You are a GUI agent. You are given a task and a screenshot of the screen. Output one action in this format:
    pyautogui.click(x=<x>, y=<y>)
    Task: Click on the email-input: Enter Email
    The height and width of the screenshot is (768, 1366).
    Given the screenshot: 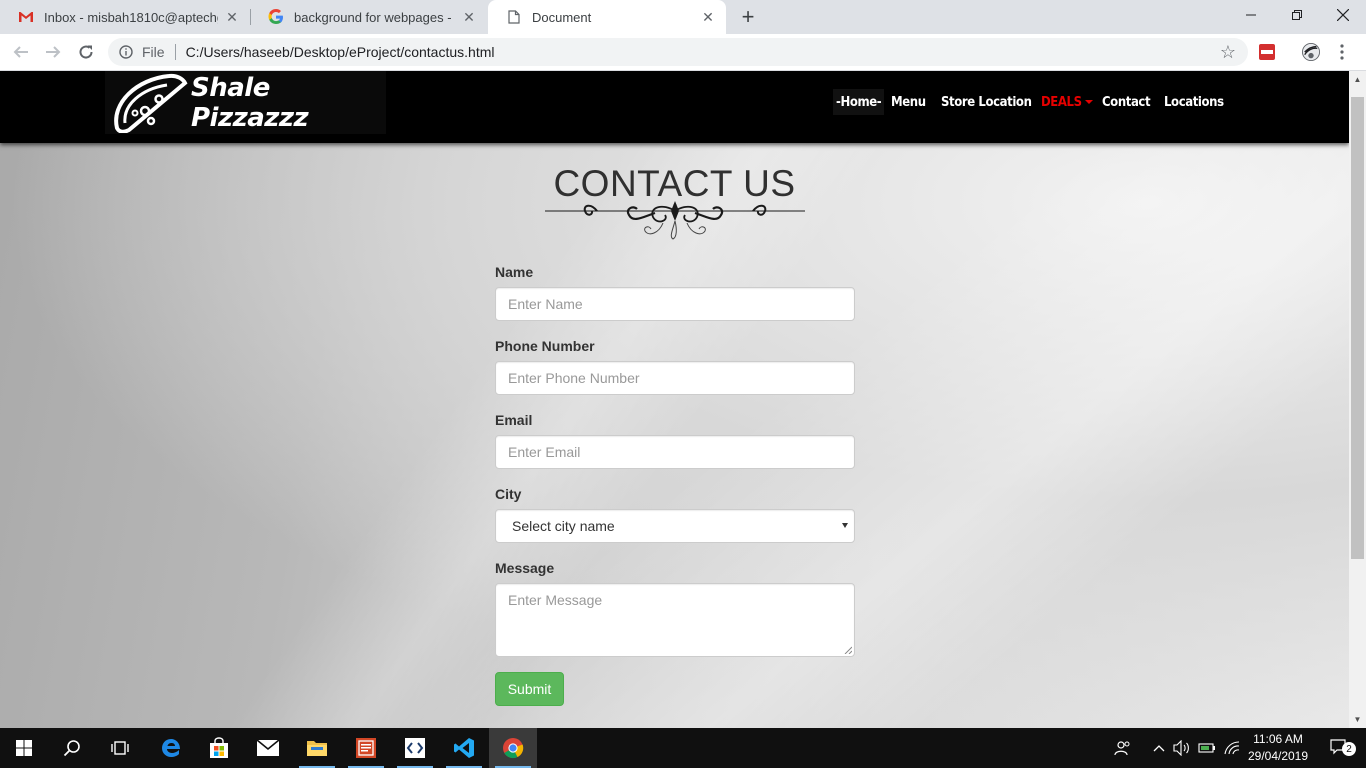 What is the action you would take?
    pyautogui.click(x=675, y=452)
    